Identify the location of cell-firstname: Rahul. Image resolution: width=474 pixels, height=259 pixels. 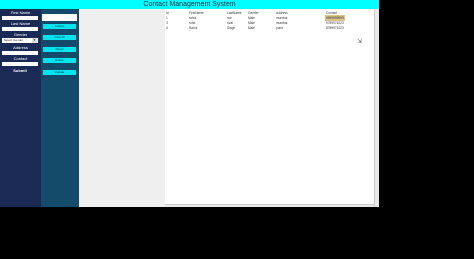
(193, 28).